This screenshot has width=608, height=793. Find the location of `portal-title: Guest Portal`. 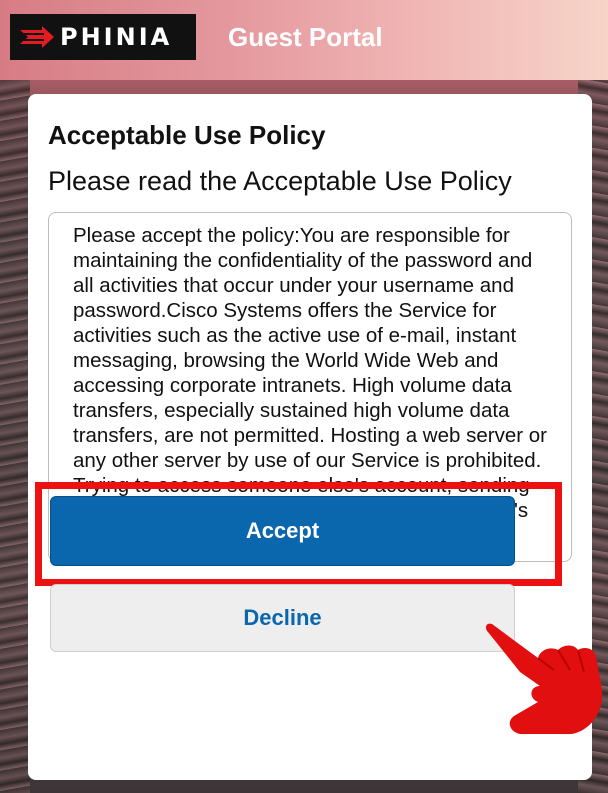

portal-title: Guest Portal is located at coordinates (305, 37).